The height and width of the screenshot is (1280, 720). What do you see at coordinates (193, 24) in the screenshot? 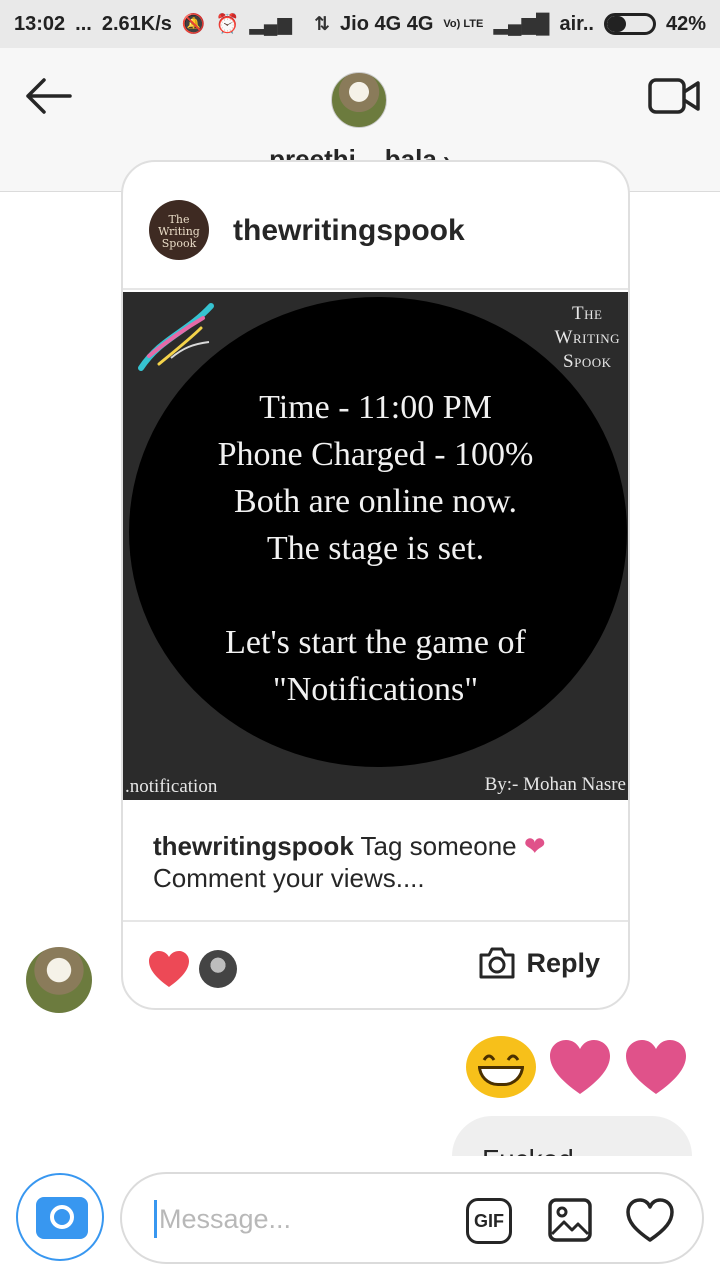
I see `mute-icon: 🔕` at bounding box center [193, 24].